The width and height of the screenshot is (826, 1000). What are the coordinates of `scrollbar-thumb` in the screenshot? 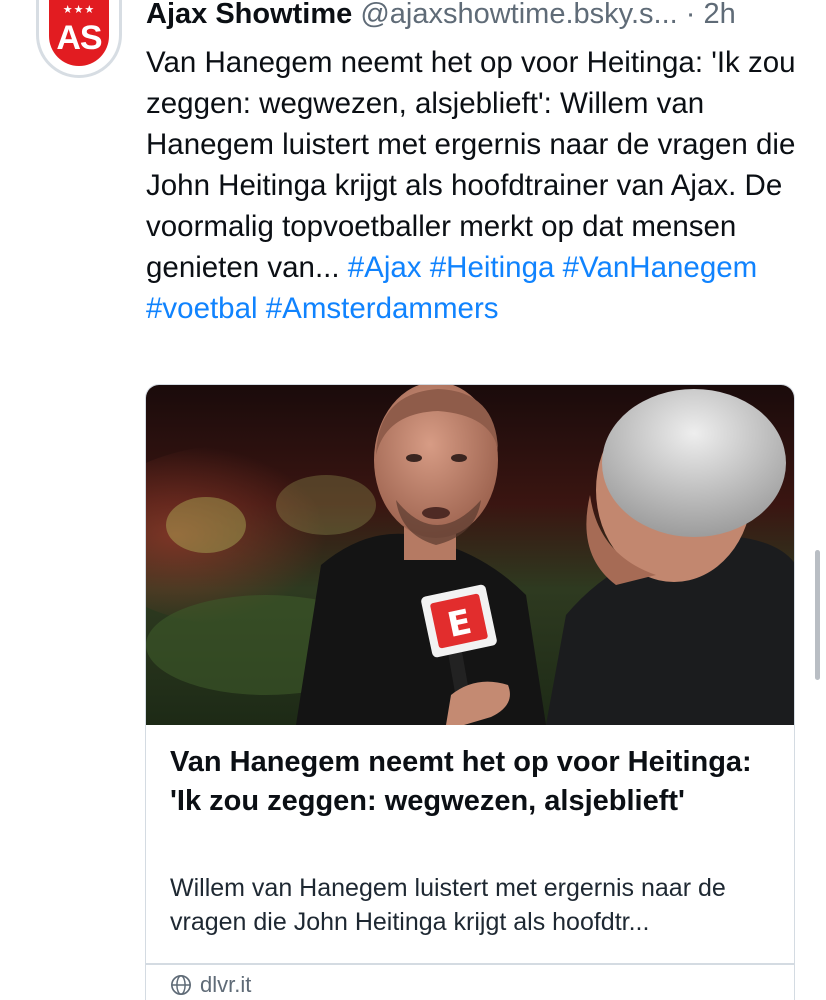 It's located at (817, 615).